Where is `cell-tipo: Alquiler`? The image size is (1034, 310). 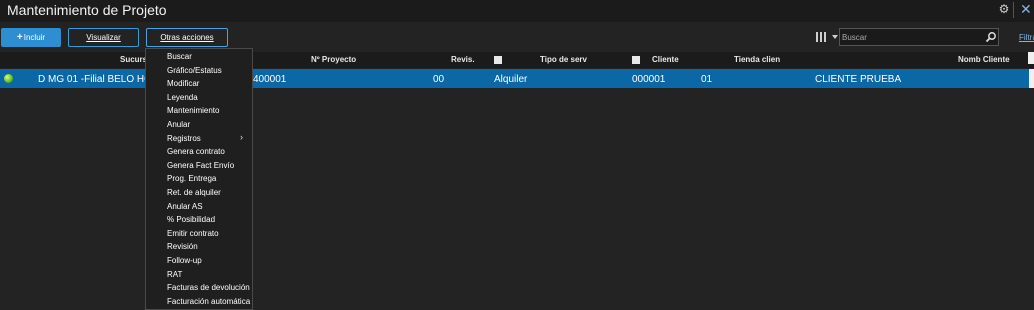 cell-tipo: Alquiler is located at coordinates (511, 79).